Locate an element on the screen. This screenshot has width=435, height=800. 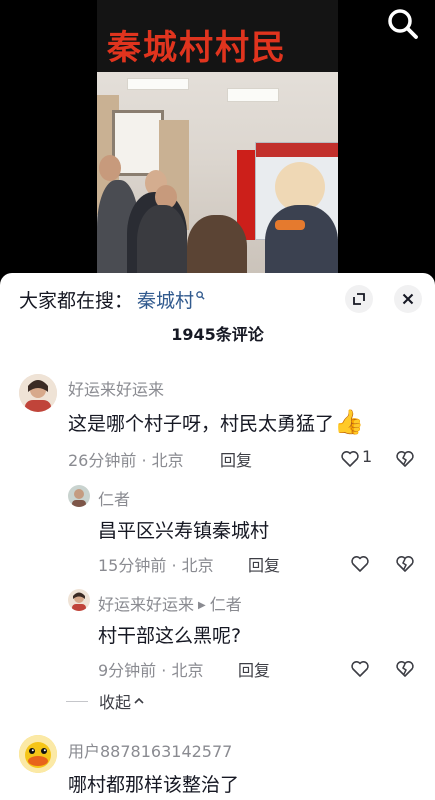
reply-username: 好运来好运来 is located at coordinates (146, 604).